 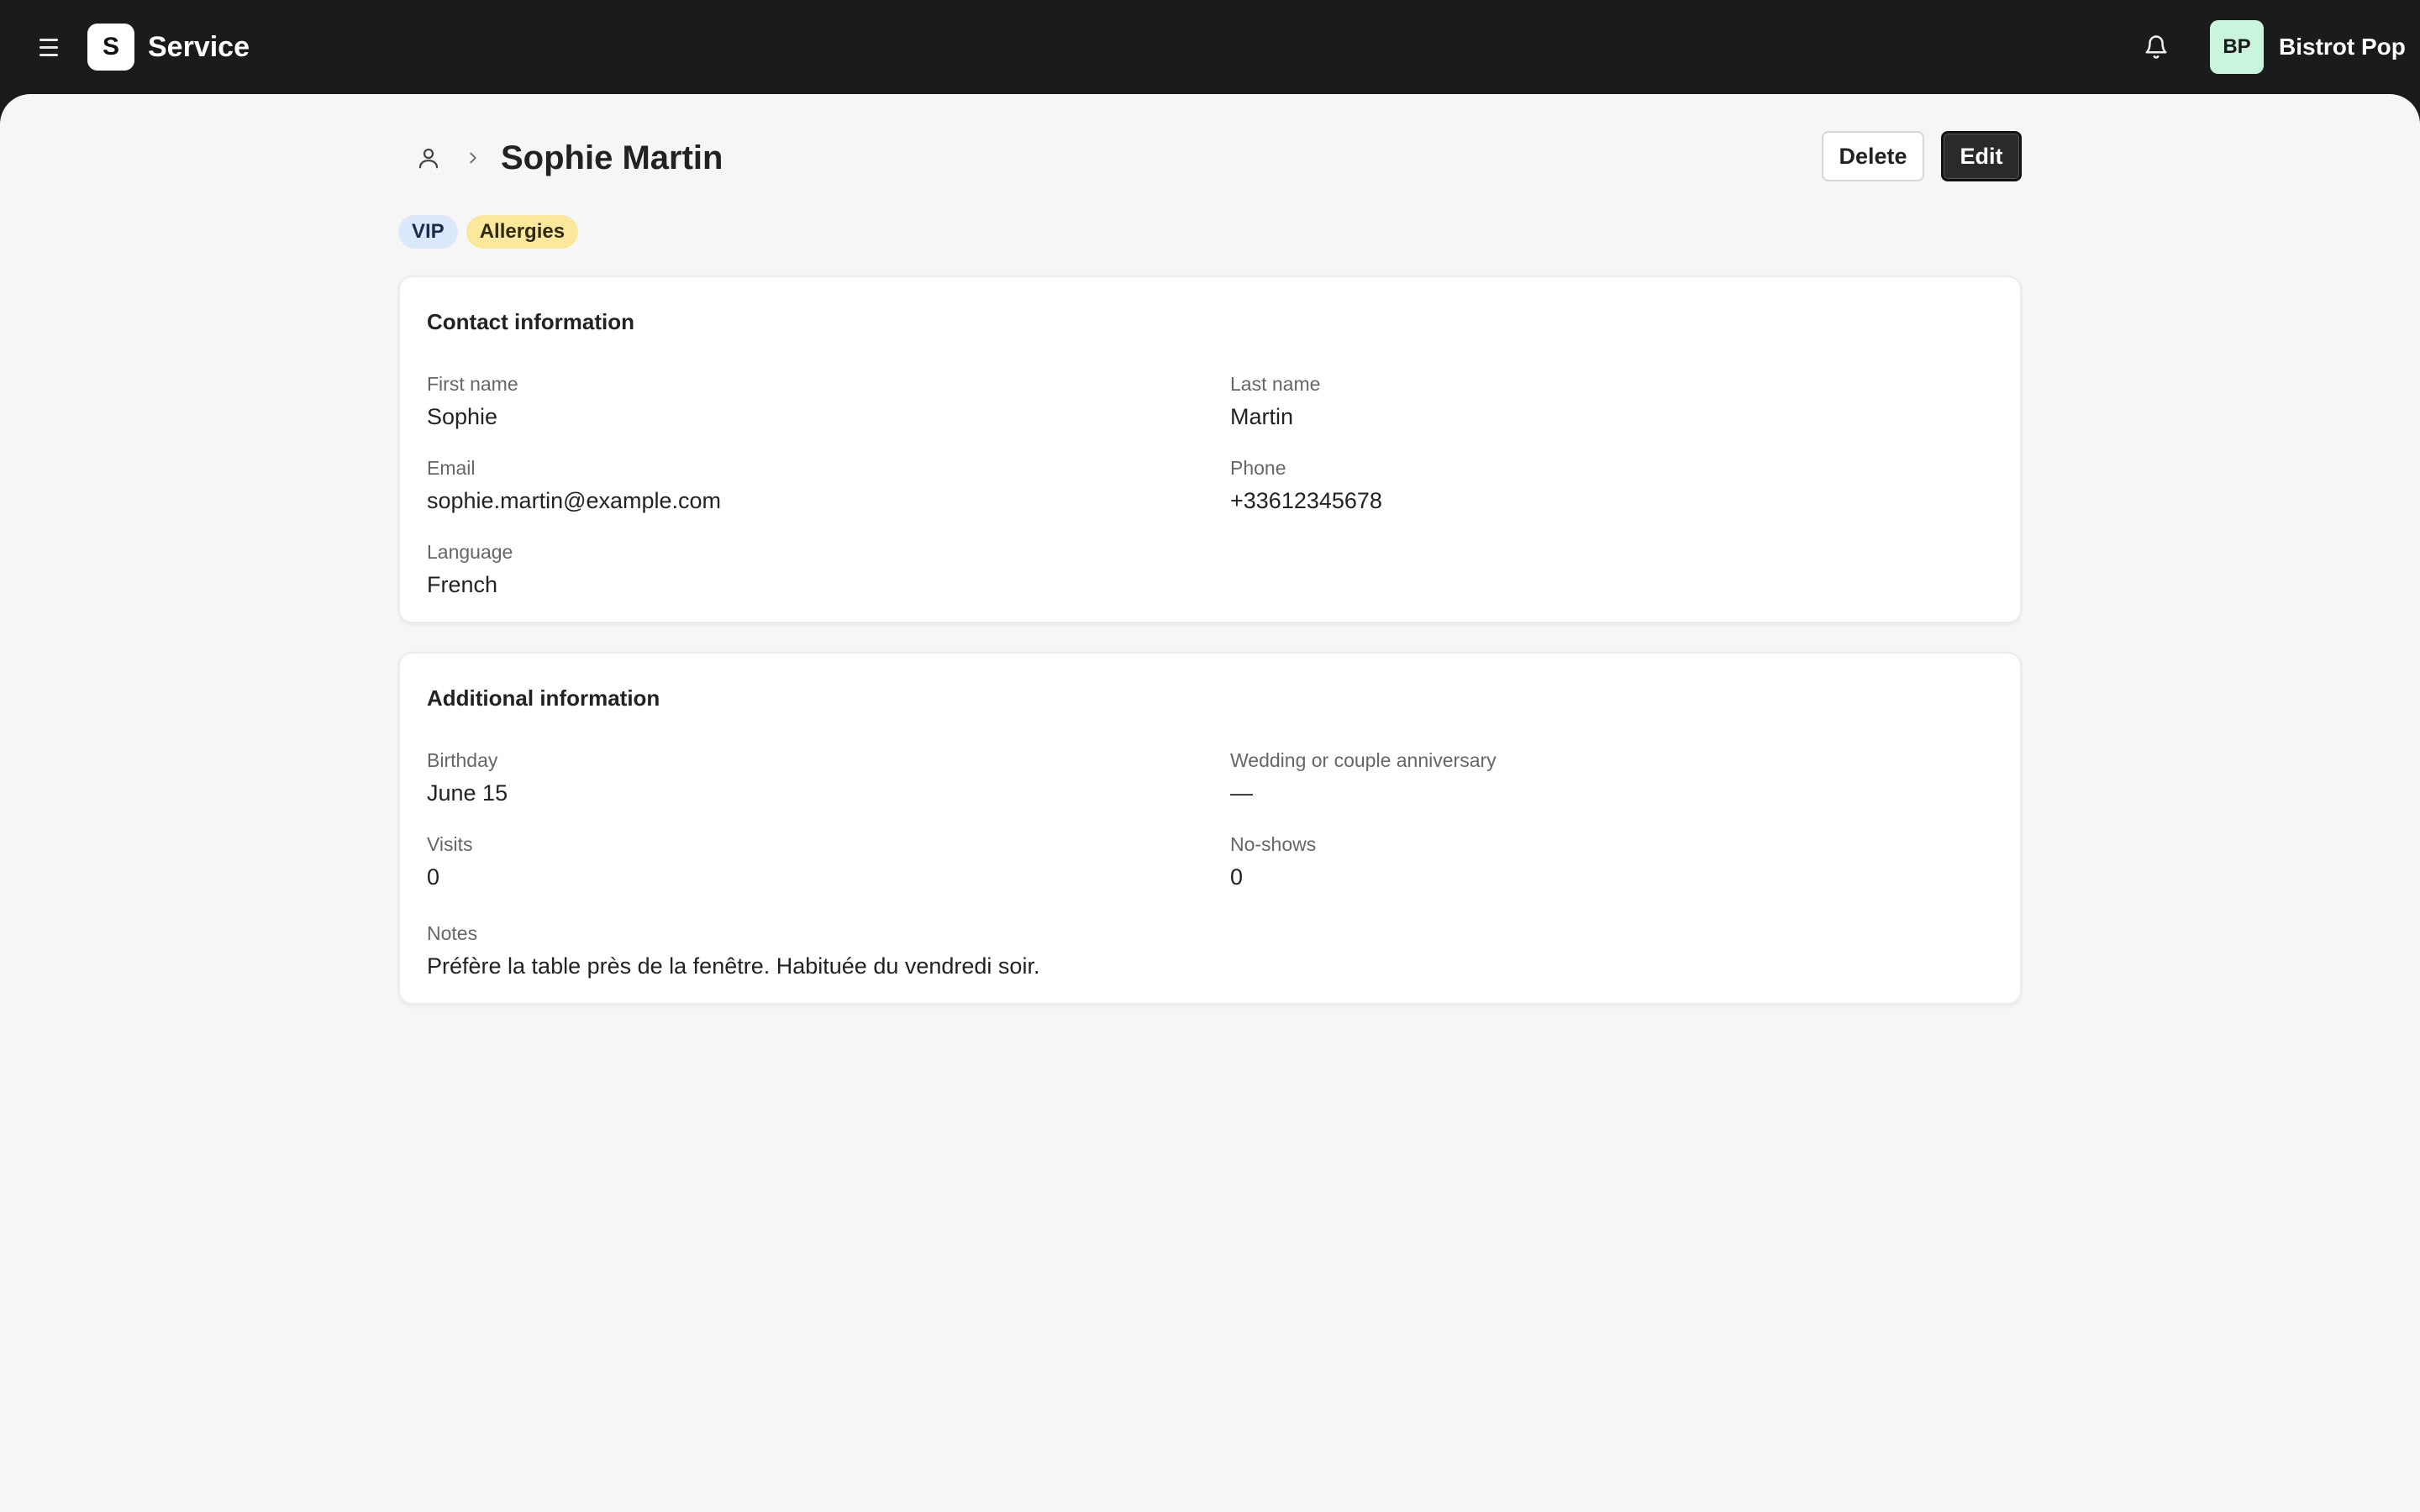 I want to click on last-name-field: Last name Martin, so click(x=1275, y=401).